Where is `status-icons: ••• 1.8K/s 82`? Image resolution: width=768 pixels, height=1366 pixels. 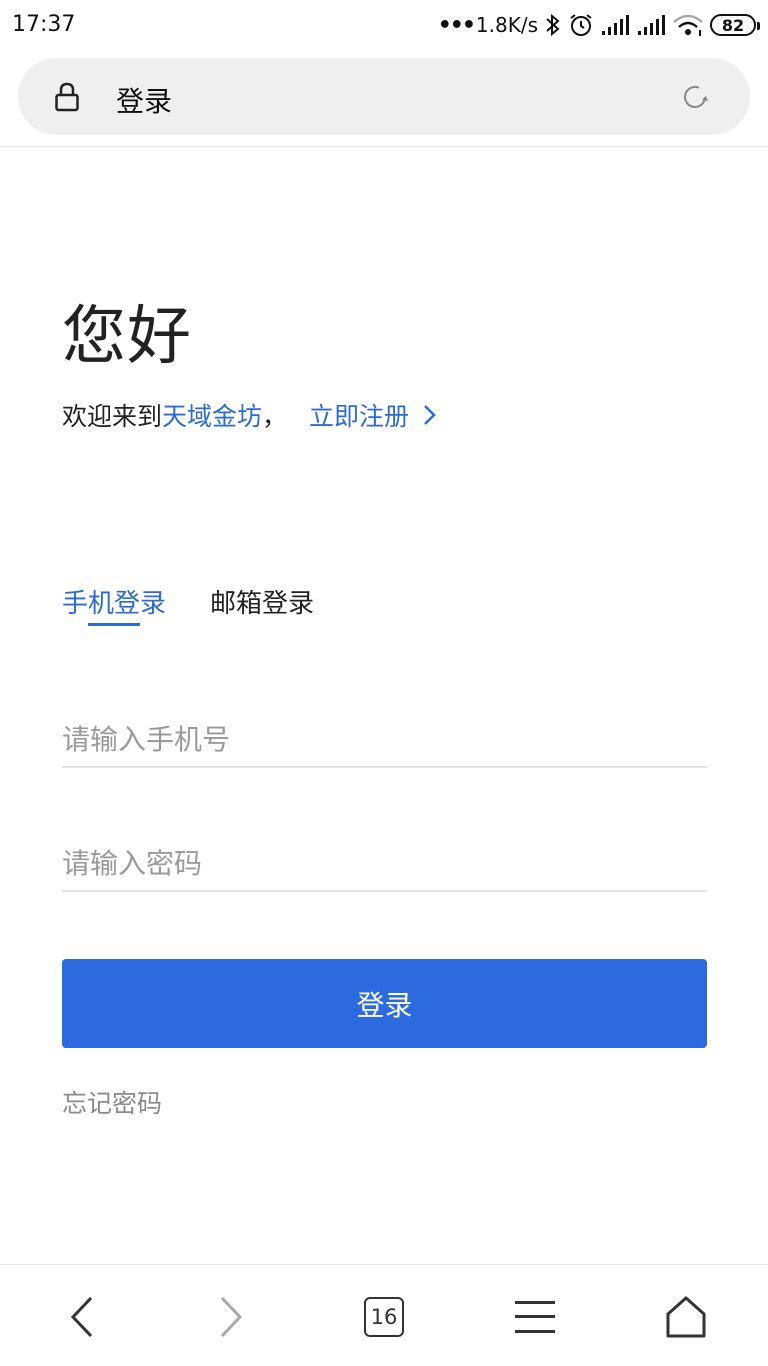
status-icons: ••• 1.8K/s 82 is located at coordinates (599, 25).